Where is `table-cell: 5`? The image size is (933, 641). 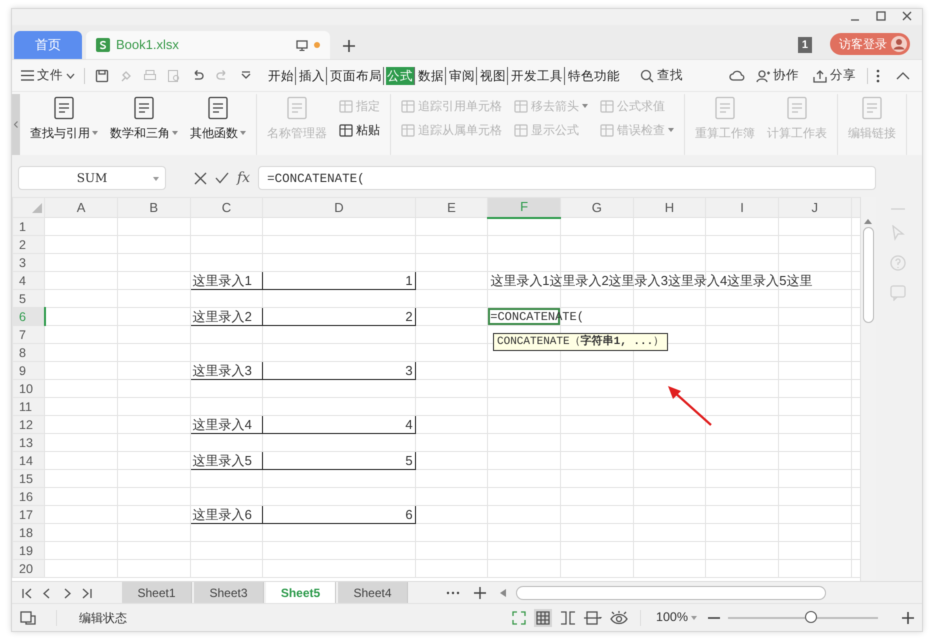 table-cell: 5 is located at coordinates (339, 461).